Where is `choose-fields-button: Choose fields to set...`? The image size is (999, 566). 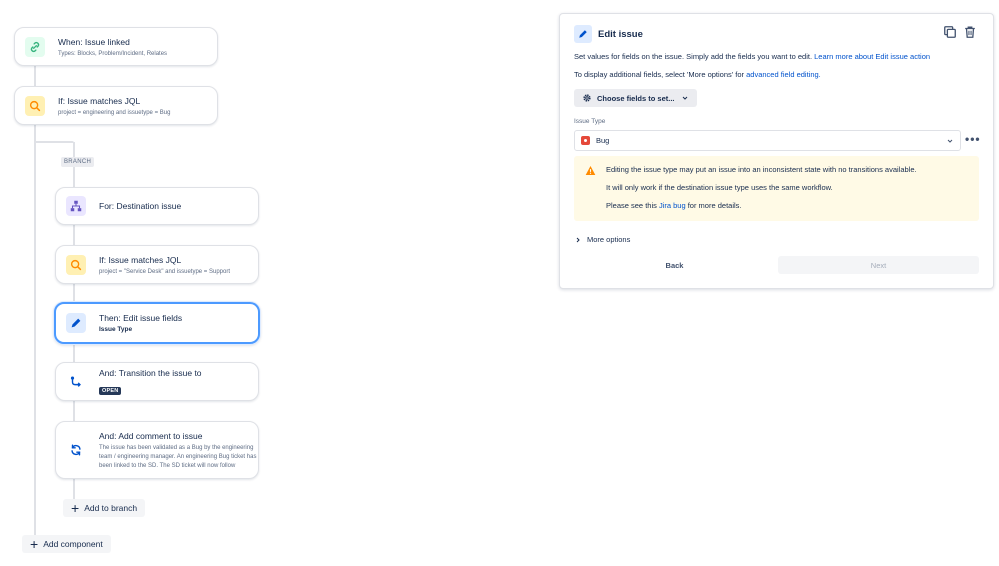
choose-fields-button: Choose fields to set... is located at coordinates (635, 98).